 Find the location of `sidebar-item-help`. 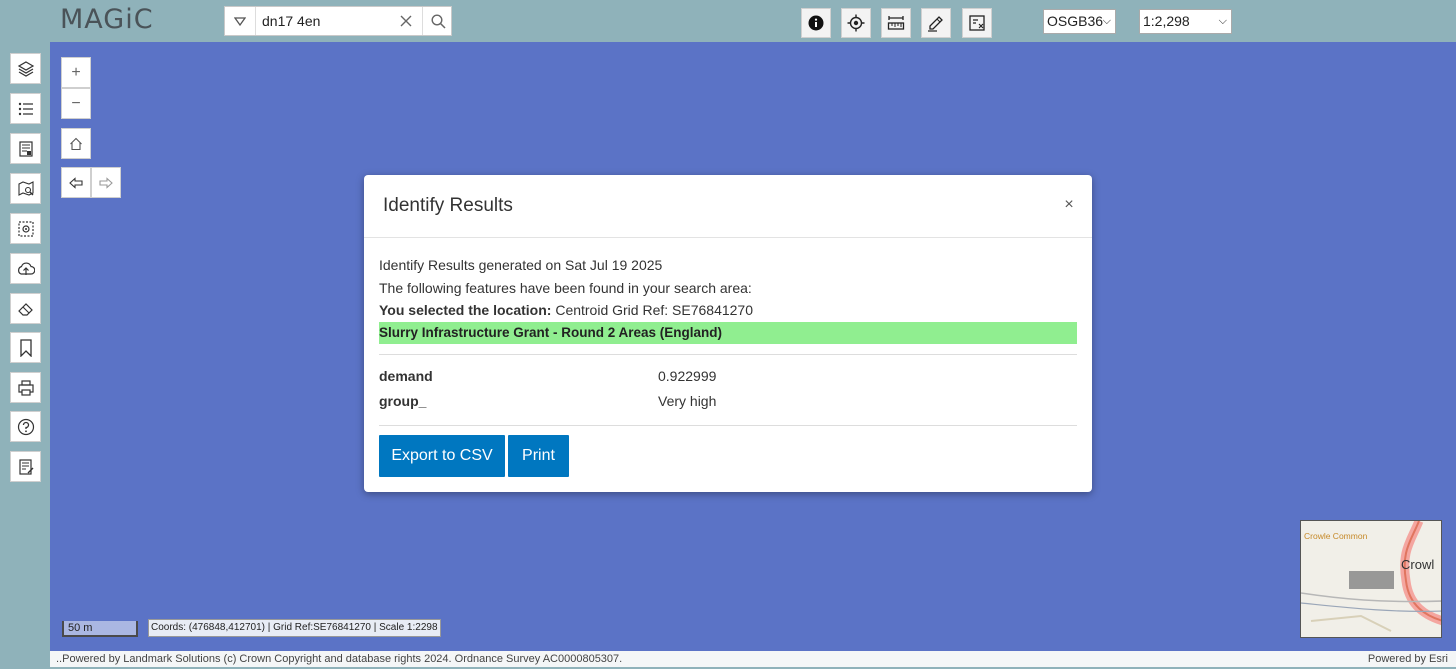

sidebar-item-help is located at coordinates (25, 426).